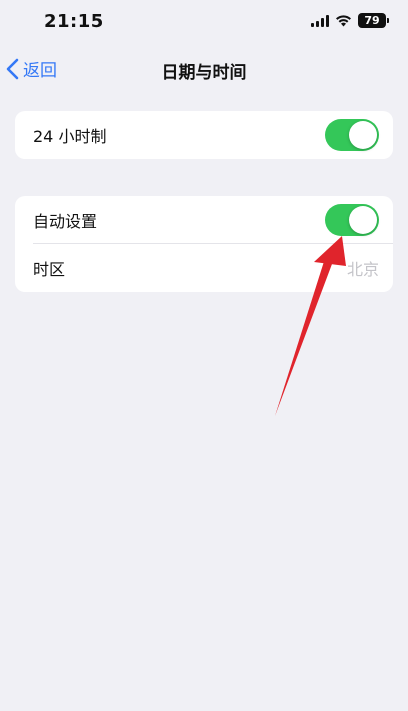 Image resolution: width=408 pixels, height=711 pixels. Describe the element at coordinates (204, 22) in the screenshot. I see `status-bar: 21:15 79` at that location.